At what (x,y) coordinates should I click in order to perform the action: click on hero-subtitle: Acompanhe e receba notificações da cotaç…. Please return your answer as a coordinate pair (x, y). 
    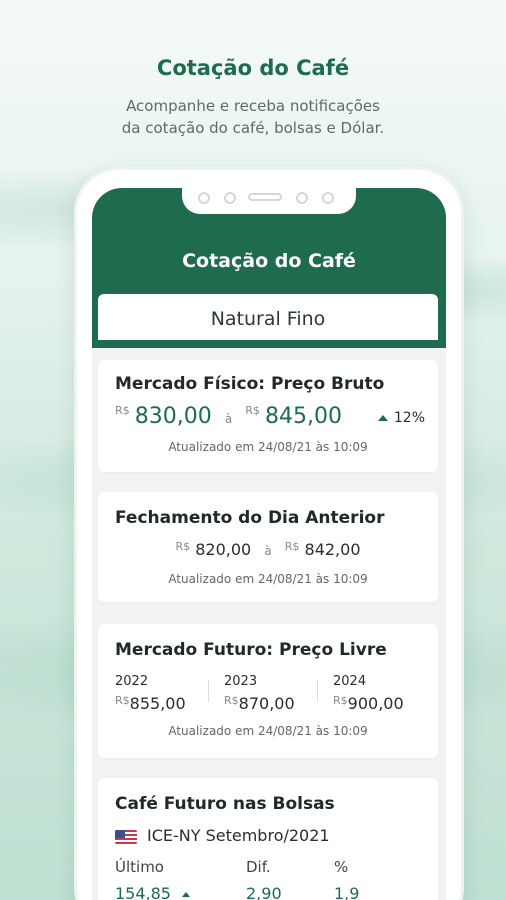
    Looking at the image, I should click on (253, 117).